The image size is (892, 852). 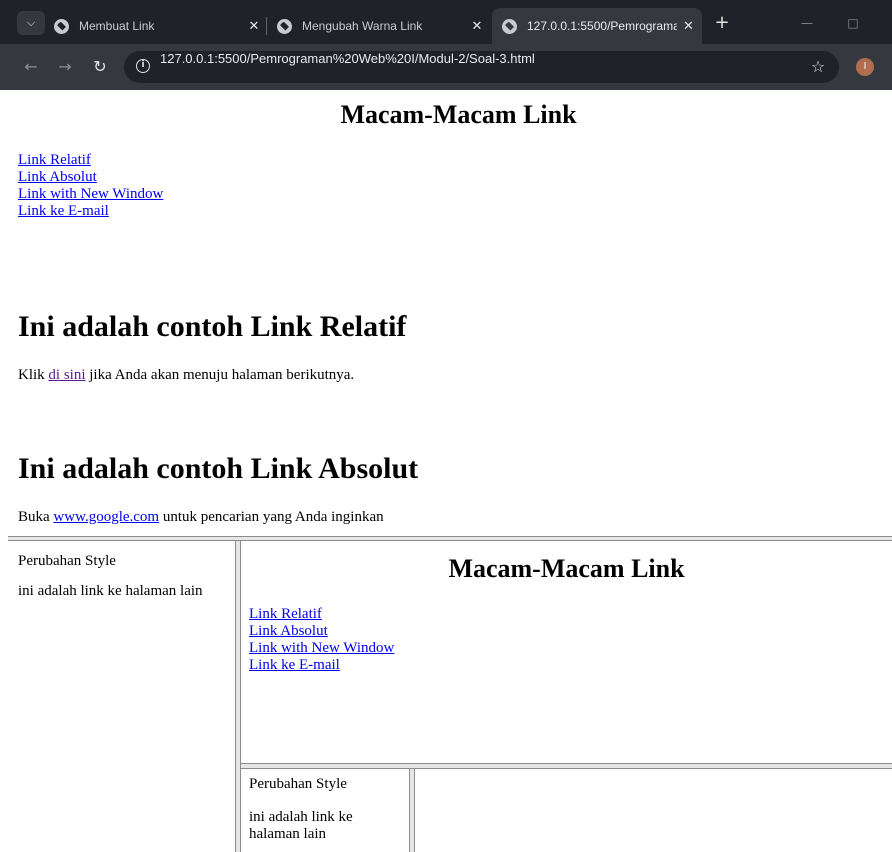 I want to click on frame-page-title: Macam-Macam Link, so click(x=566, y=568).